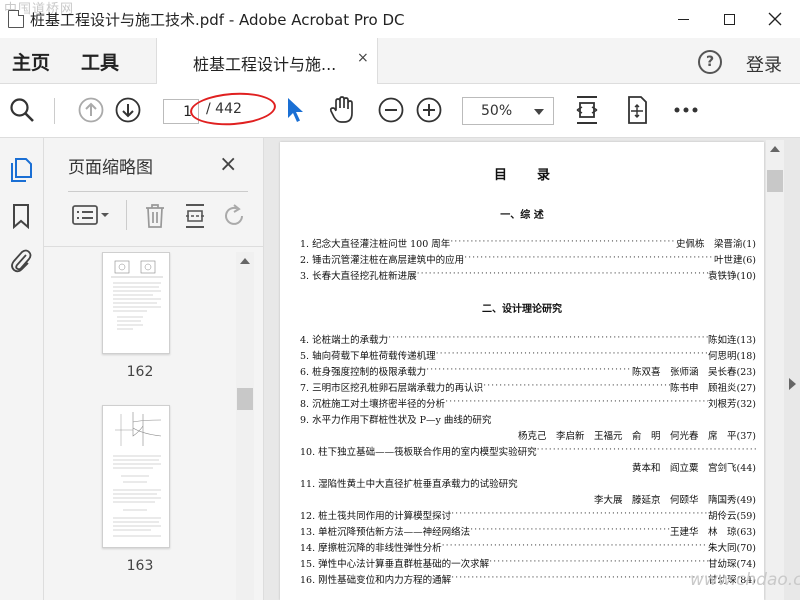 This screenshot has height=600, width=800. What do you see at coordinates (228, 164) in the screenshot?
I see `close-panel-icon: ×` at bounding box center [228, 164].